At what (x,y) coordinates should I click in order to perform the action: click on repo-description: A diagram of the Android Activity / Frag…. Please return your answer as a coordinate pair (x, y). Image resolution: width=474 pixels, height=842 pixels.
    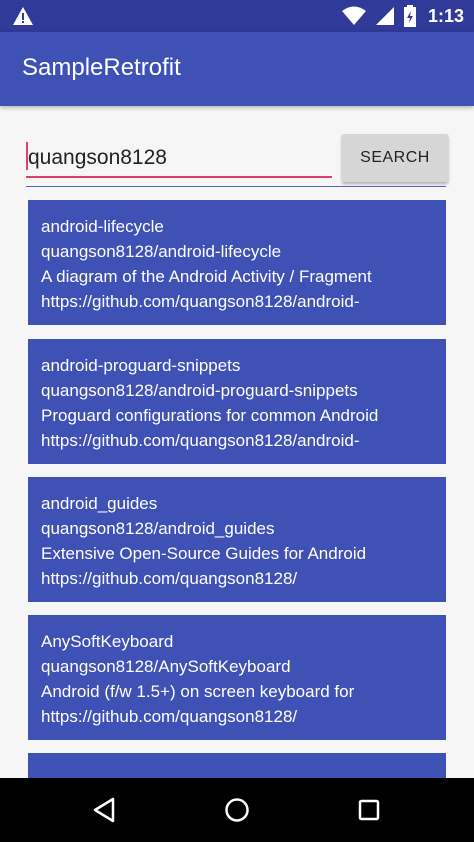
    Looking at the image, I should click on (206, 276).